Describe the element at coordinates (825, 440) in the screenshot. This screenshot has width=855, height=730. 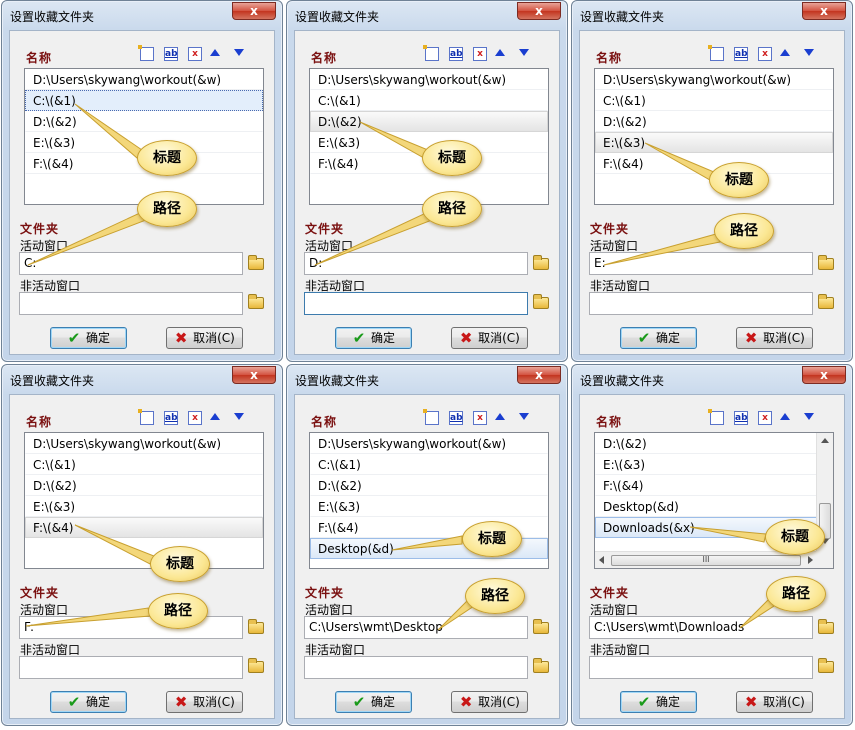
I see `scroll-up-icon` at that location.